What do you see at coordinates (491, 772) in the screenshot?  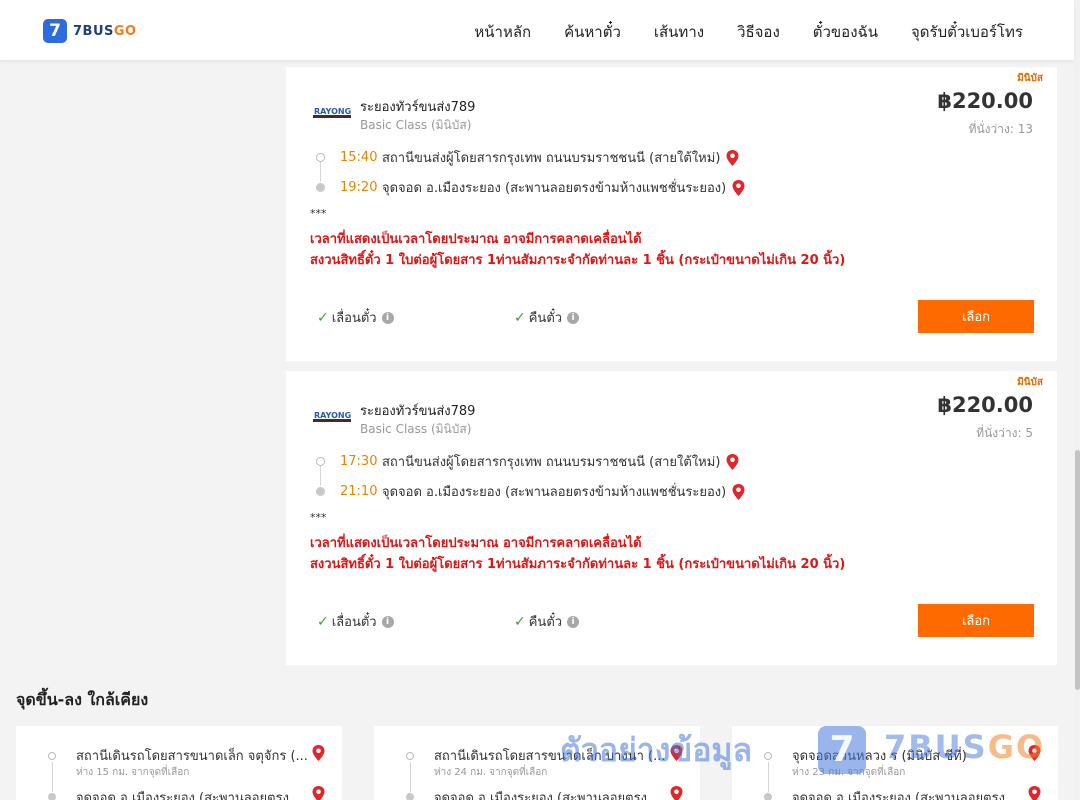 I see `nearby-distance: ห่าง 24 กม. จากจุดที่เลือก` at bounding box center [491, 772].